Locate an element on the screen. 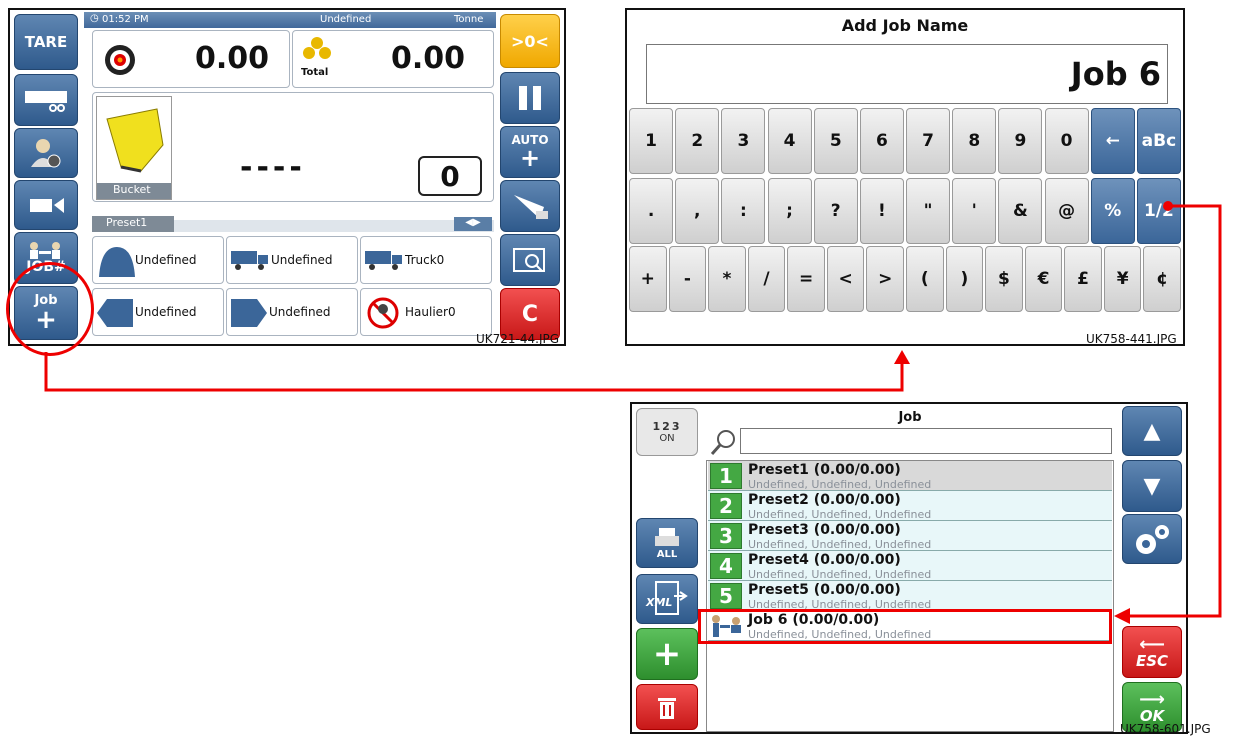  arrow-start-dot is located at coordinates (1168, 206).